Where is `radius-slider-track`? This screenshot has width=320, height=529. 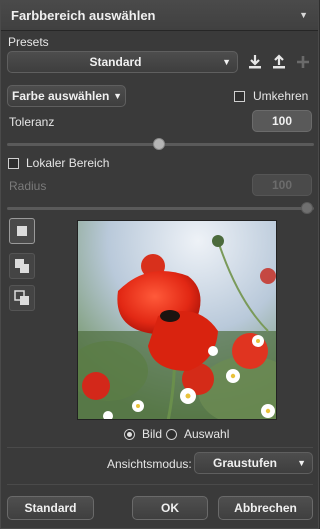 radius-slider-track is located at coordinates (160, 208).